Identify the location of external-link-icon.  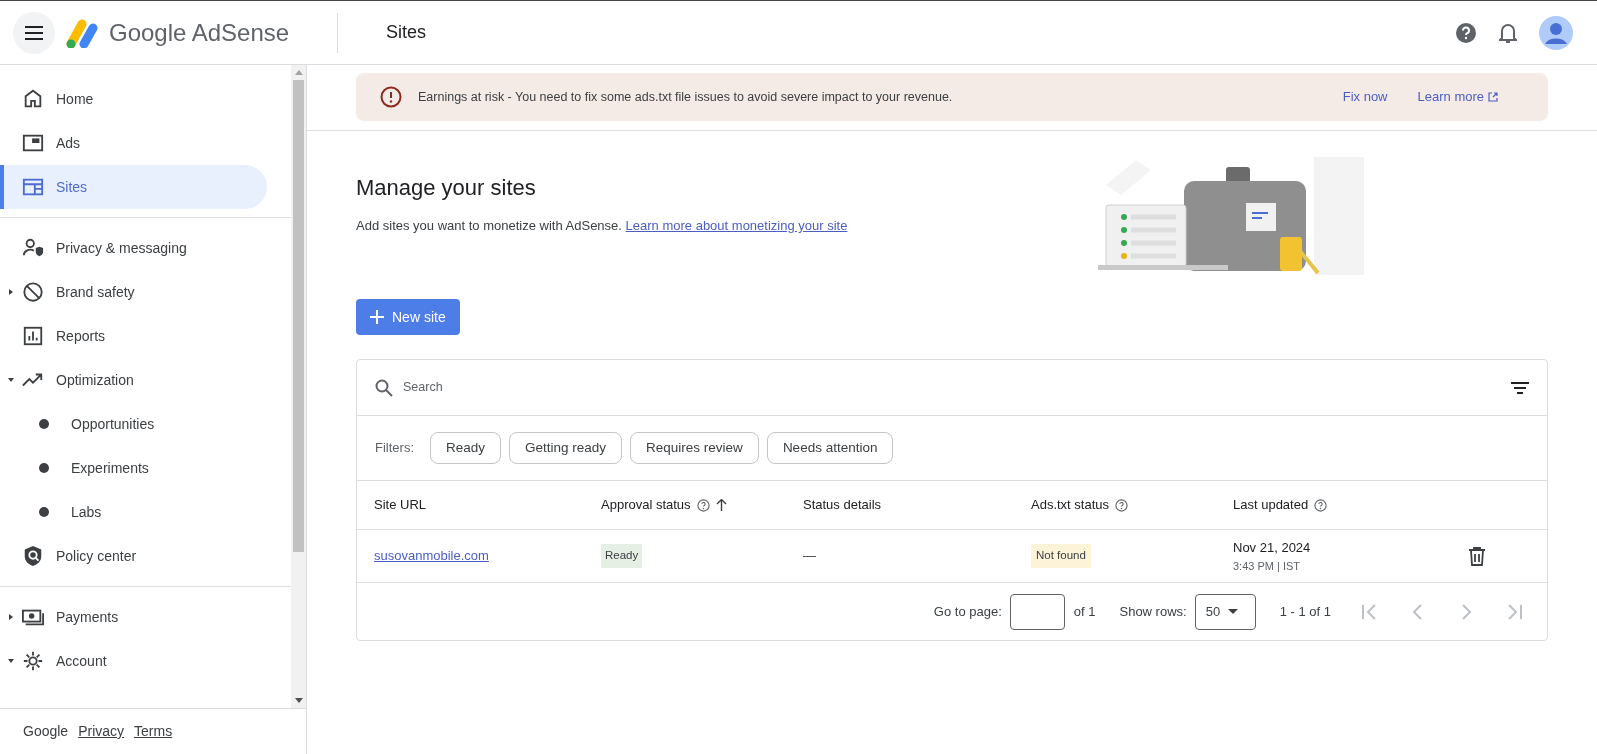
(1493, 97).